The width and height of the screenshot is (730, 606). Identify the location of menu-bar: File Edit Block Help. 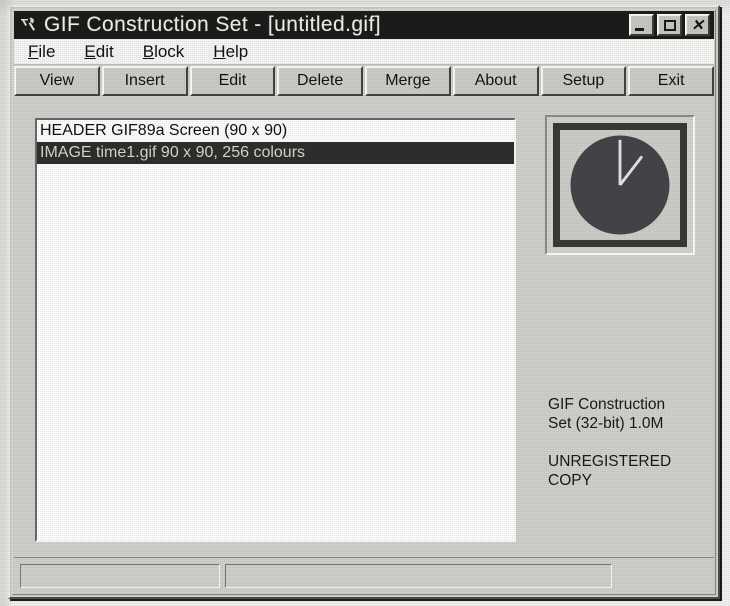
(364, 52).